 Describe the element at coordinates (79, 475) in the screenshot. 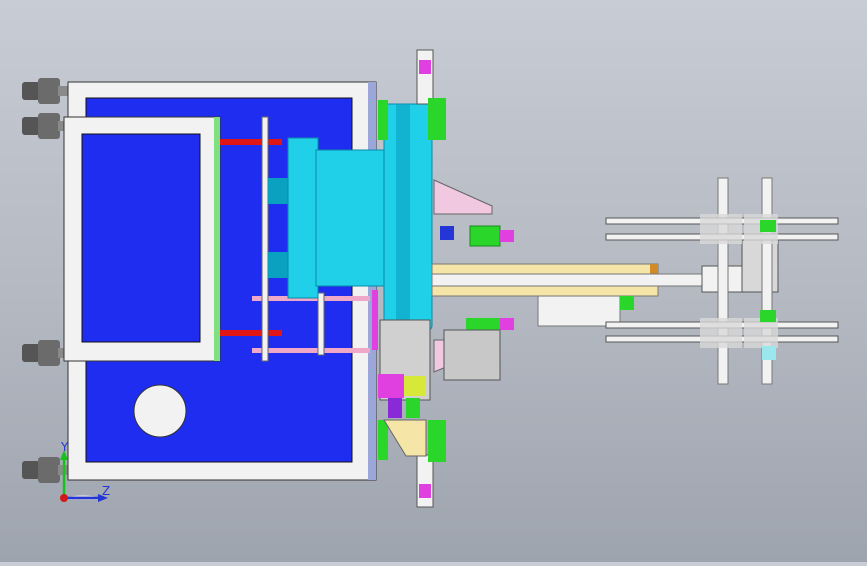

I see `axis-triad-labels: Y Z` at that location.